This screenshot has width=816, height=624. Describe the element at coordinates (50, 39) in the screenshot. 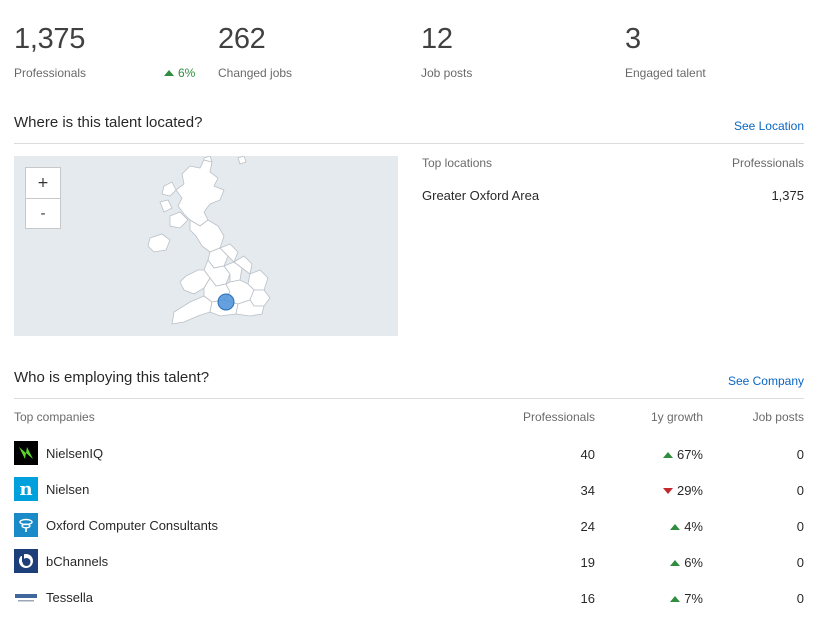

I see `stat-value: 1,375` at that location.